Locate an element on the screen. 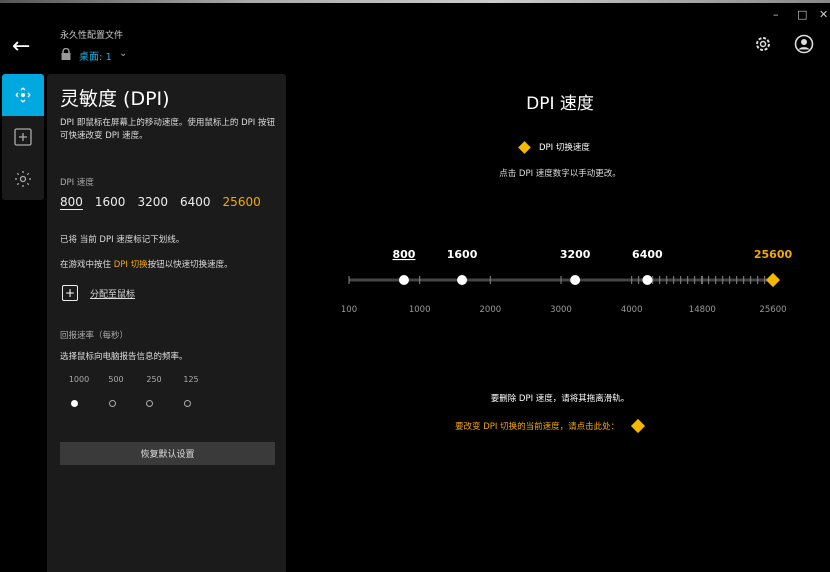 The height and width of the screenshot is (572, 830). legend-label: DPI 切换速度 is located at coordinates (564, 148).